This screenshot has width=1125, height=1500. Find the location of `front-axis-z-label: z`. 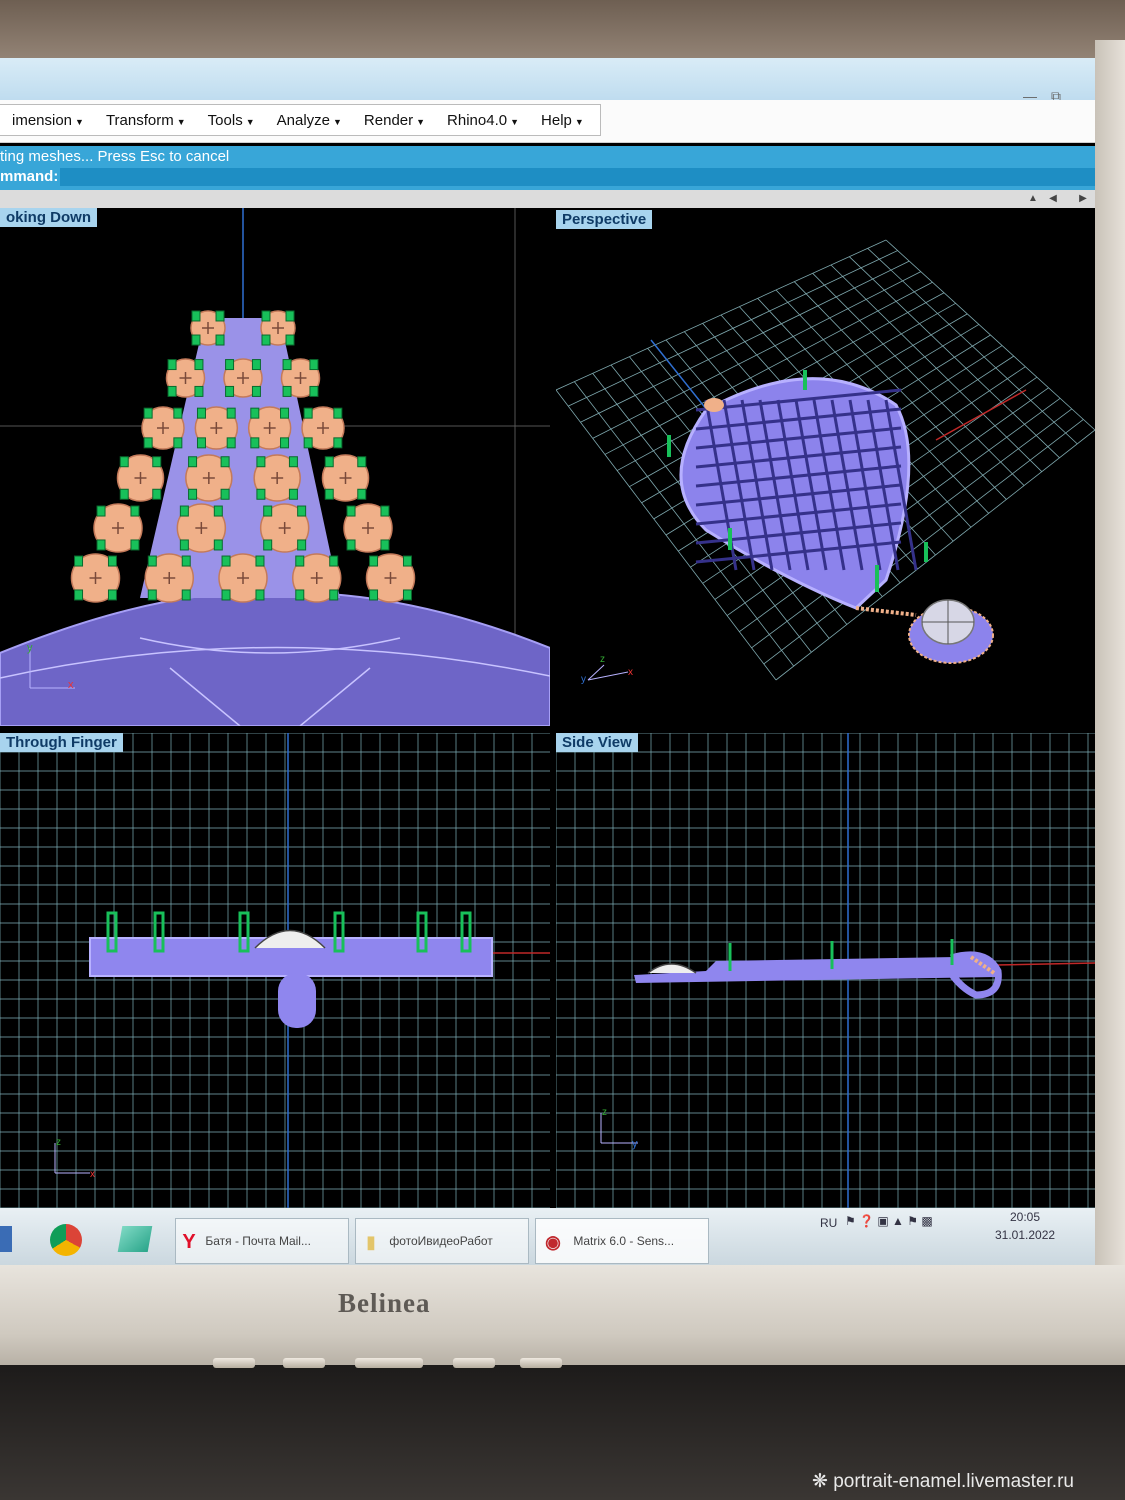

front-axis-z-label: z is located at coordinates (58, 1142).